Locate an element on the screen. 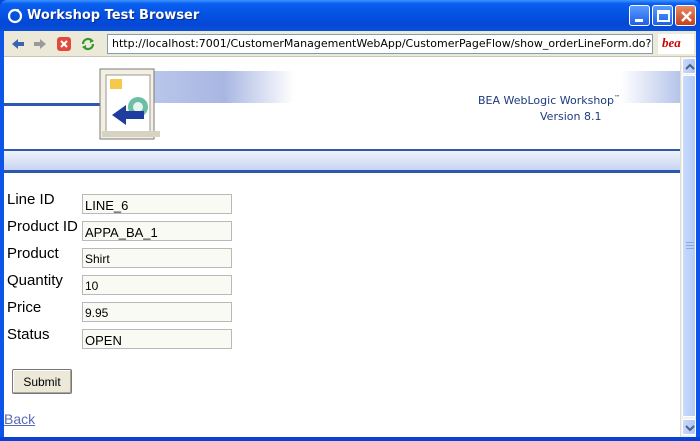  form-row-quantity: Quantity 10 is located at coordinates (157, 285).